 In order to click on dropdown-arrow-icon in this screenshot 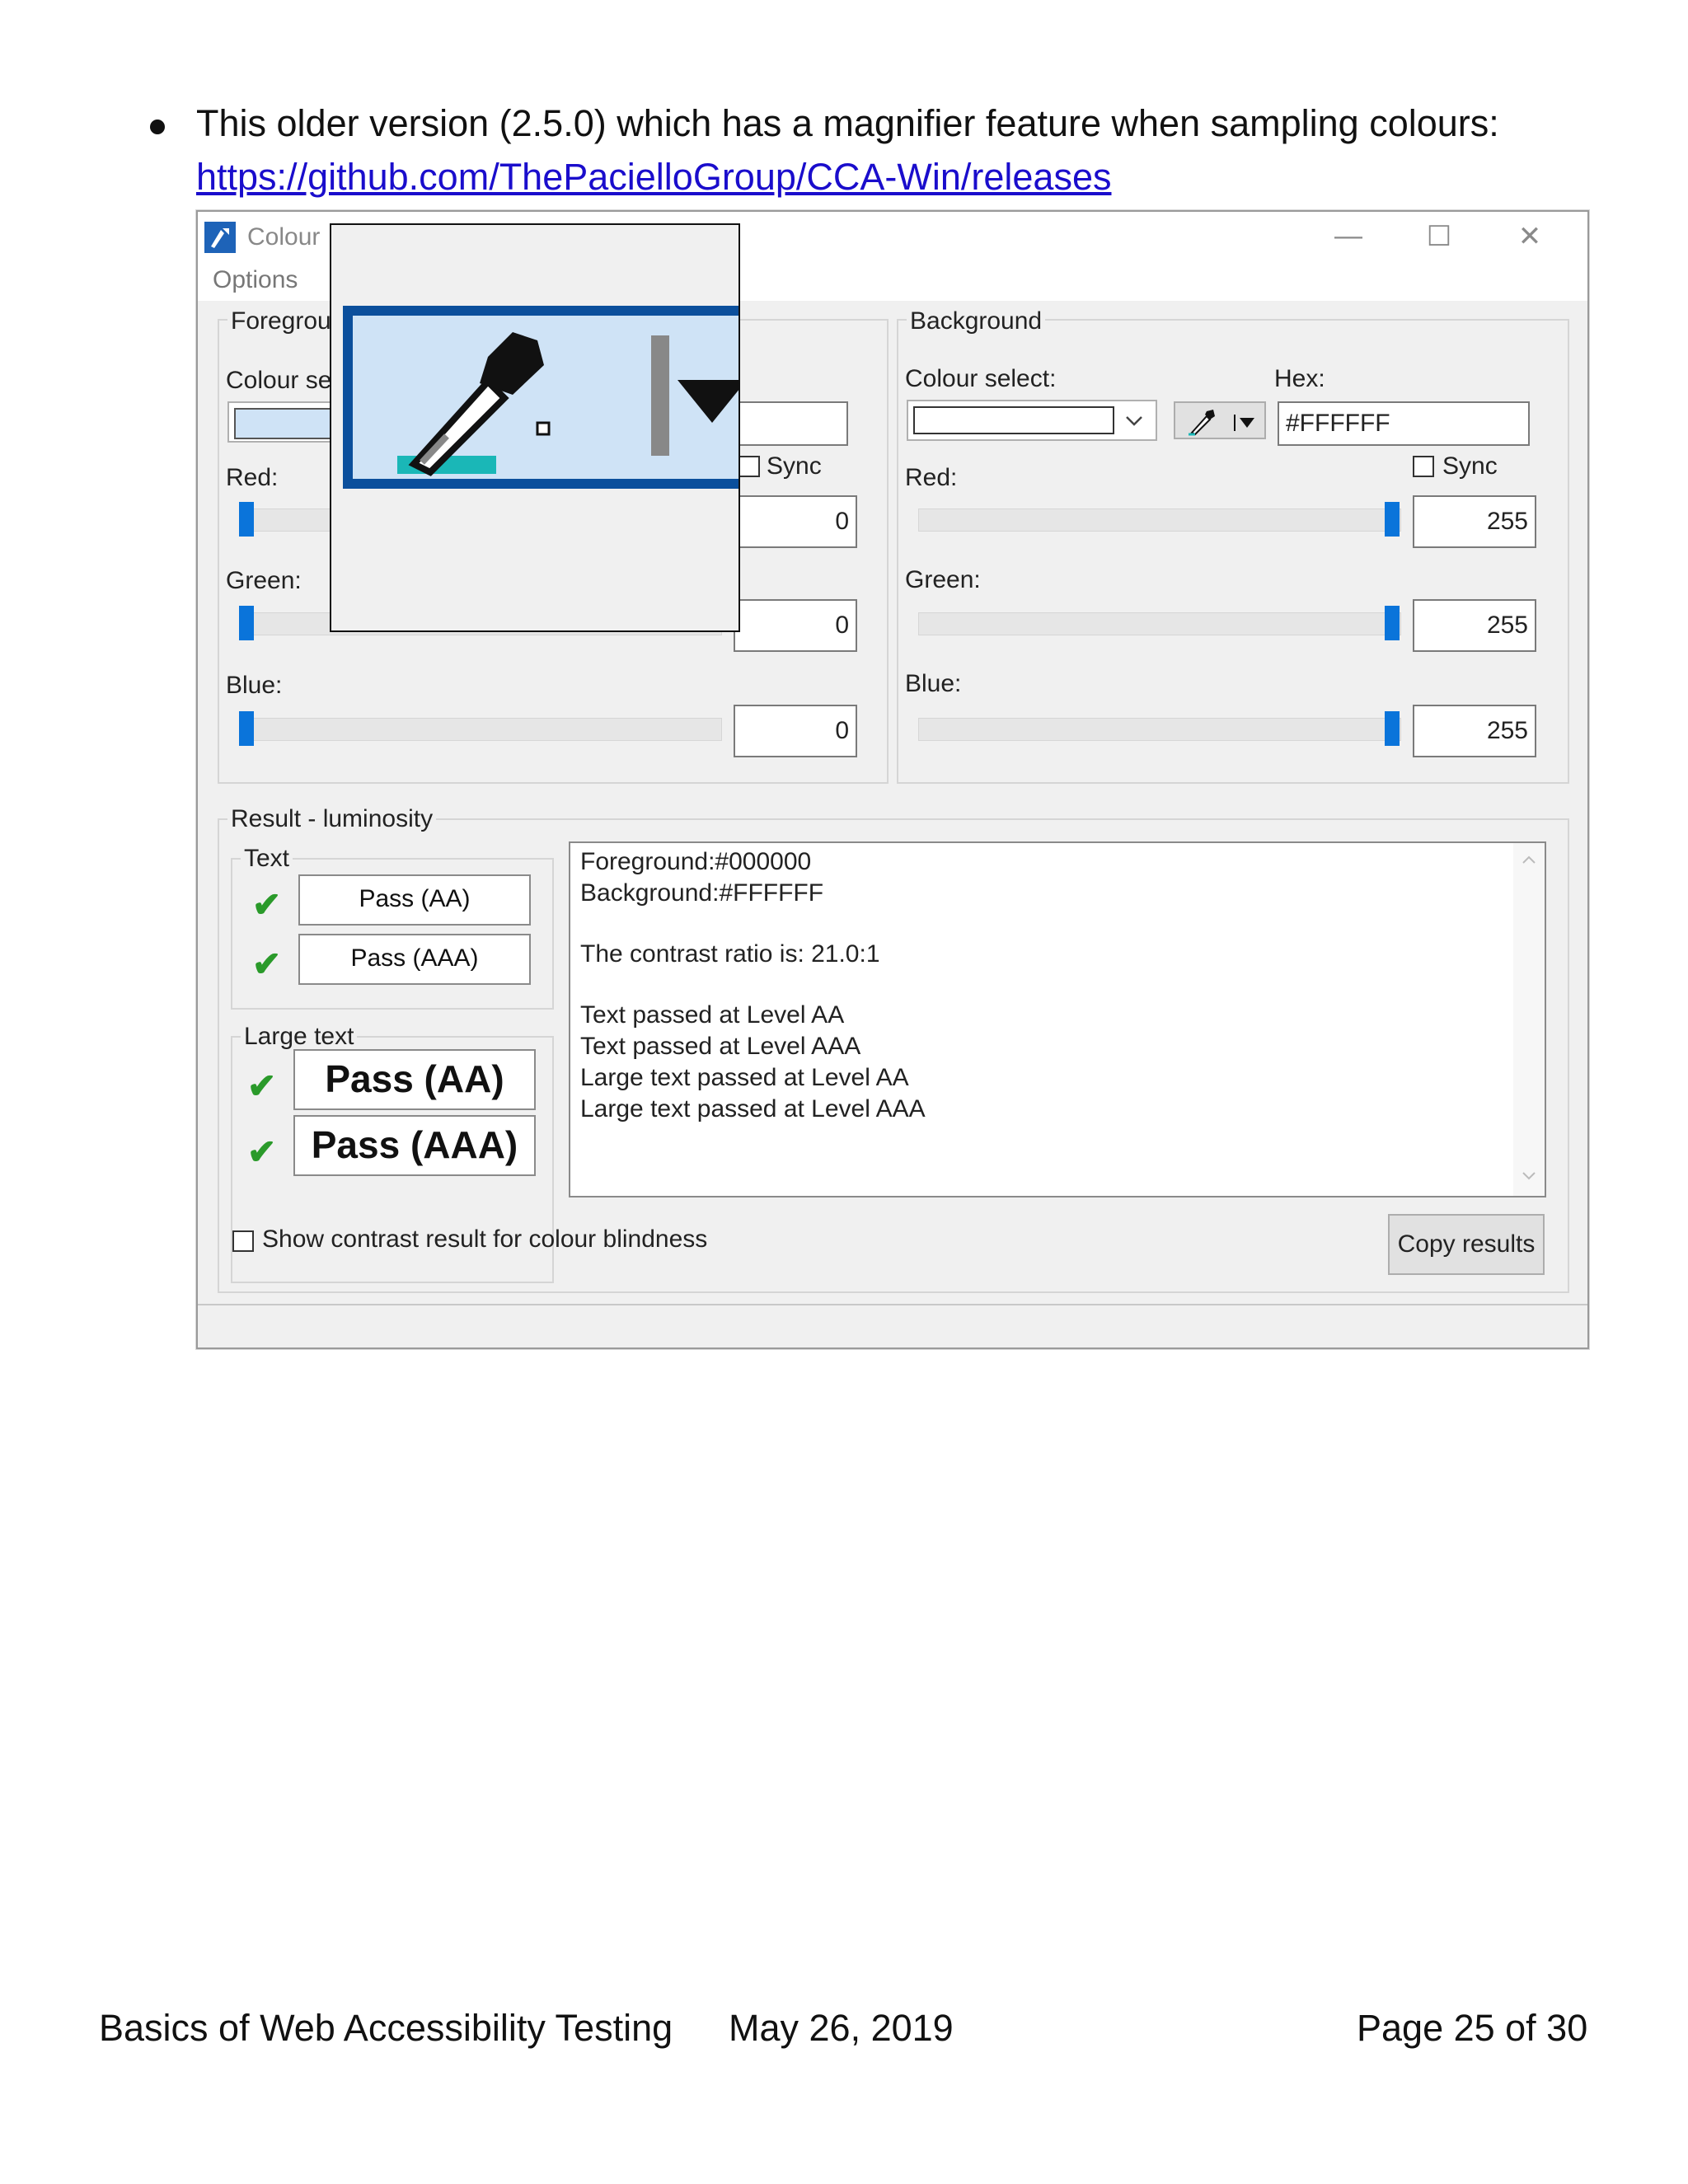, I will do `click(1244, 423)`.